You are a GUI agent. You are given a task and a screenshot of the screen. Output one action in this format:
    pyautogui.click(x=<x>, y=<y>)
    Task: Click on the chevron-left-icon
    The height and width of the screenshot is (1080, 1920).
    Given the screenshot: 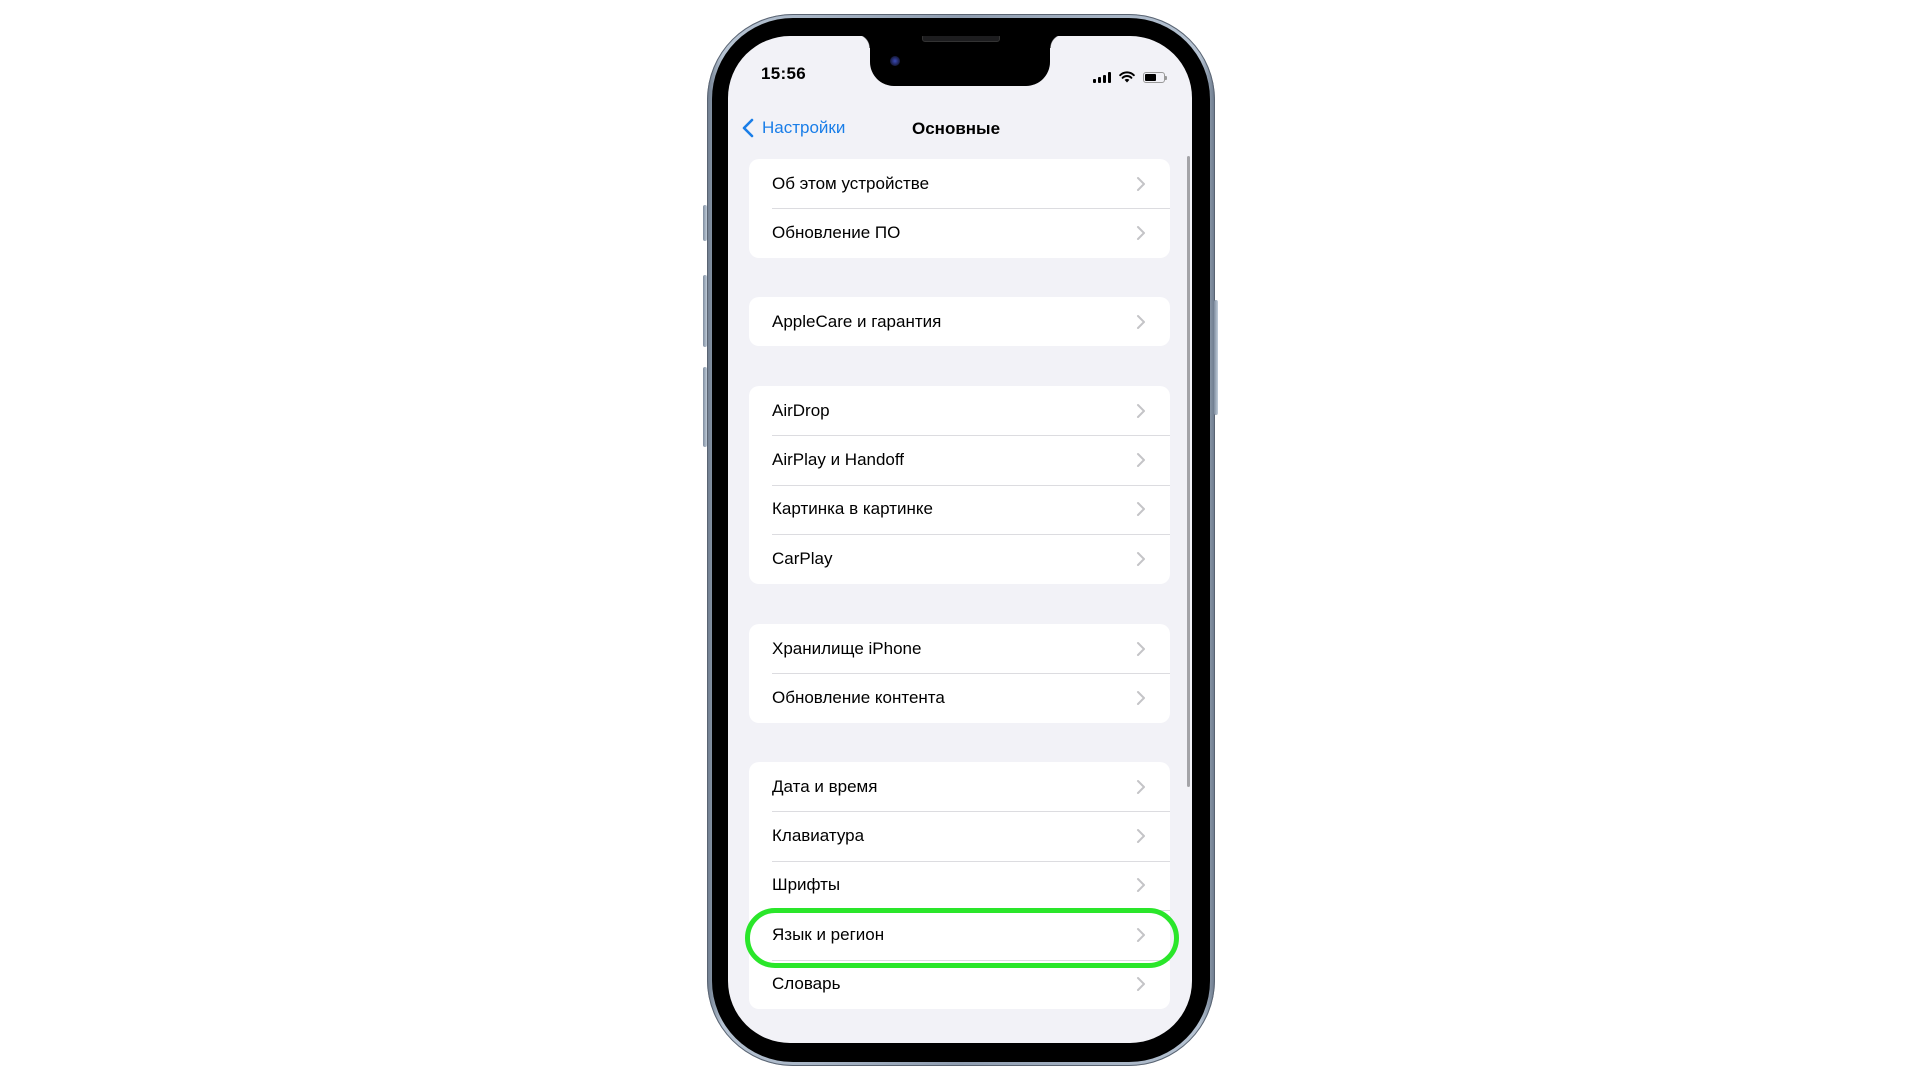 What is the action you would take?
    pyautogui.click(x=748, y=128)
    